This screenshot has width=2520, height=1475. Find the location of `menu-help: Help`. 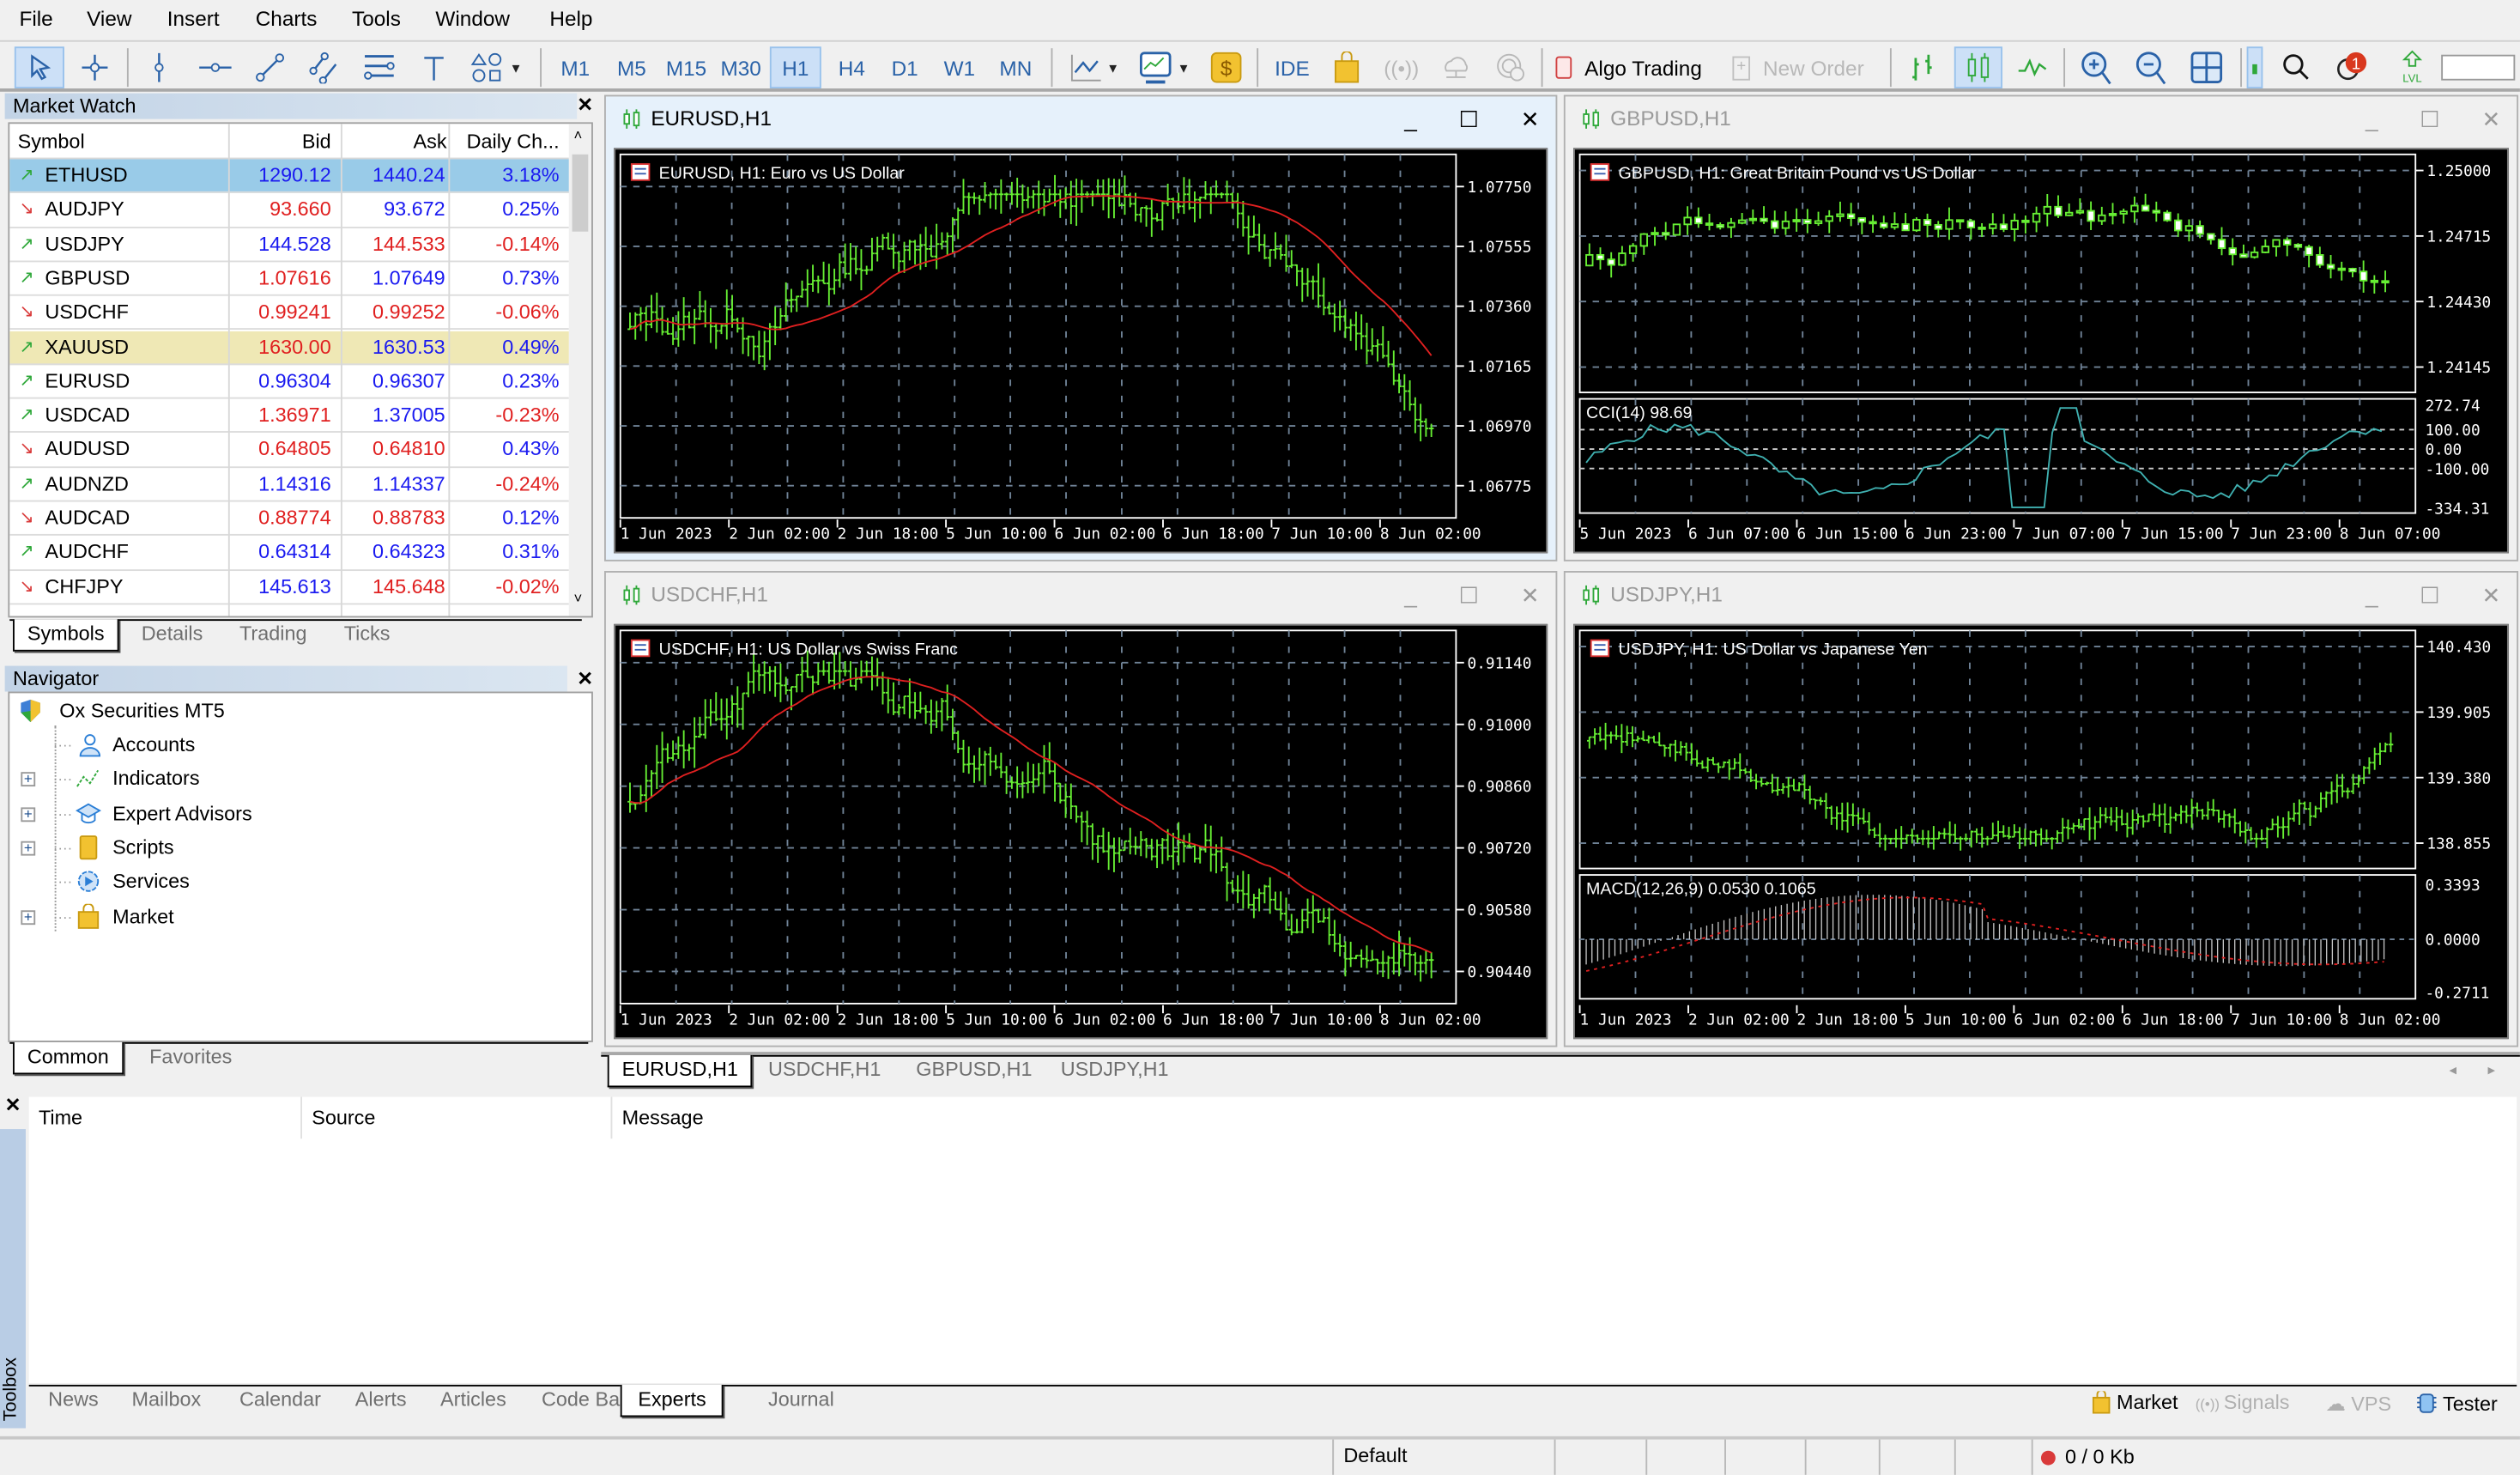

menu-help: Help is located at coordinates (570, 18).